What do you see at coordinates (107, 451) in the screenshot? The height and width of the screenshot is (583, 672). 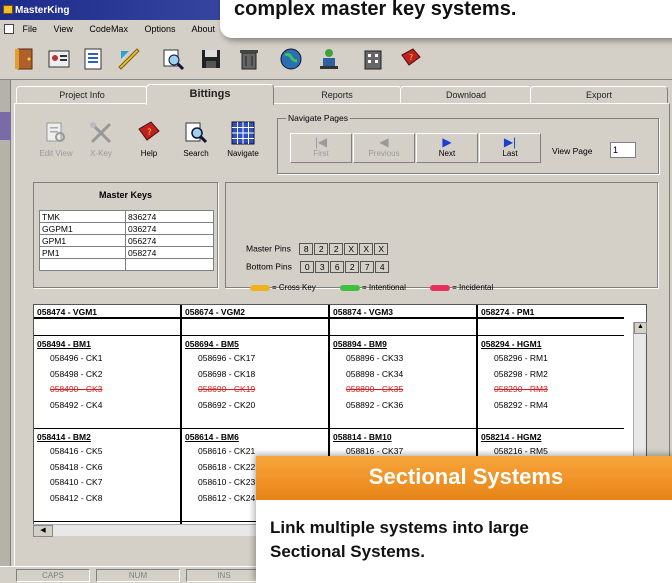 I see `grid-row: 058416 - CK5` at bounding box center [107, 451].